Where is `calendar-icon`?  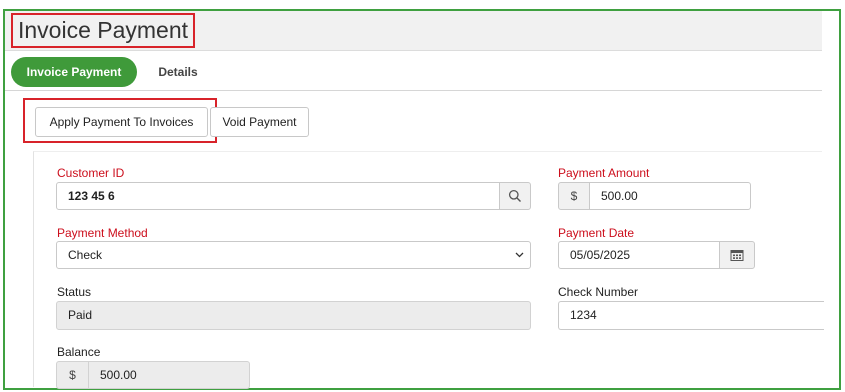 calendar-icon is located at coordinates (737, 255).